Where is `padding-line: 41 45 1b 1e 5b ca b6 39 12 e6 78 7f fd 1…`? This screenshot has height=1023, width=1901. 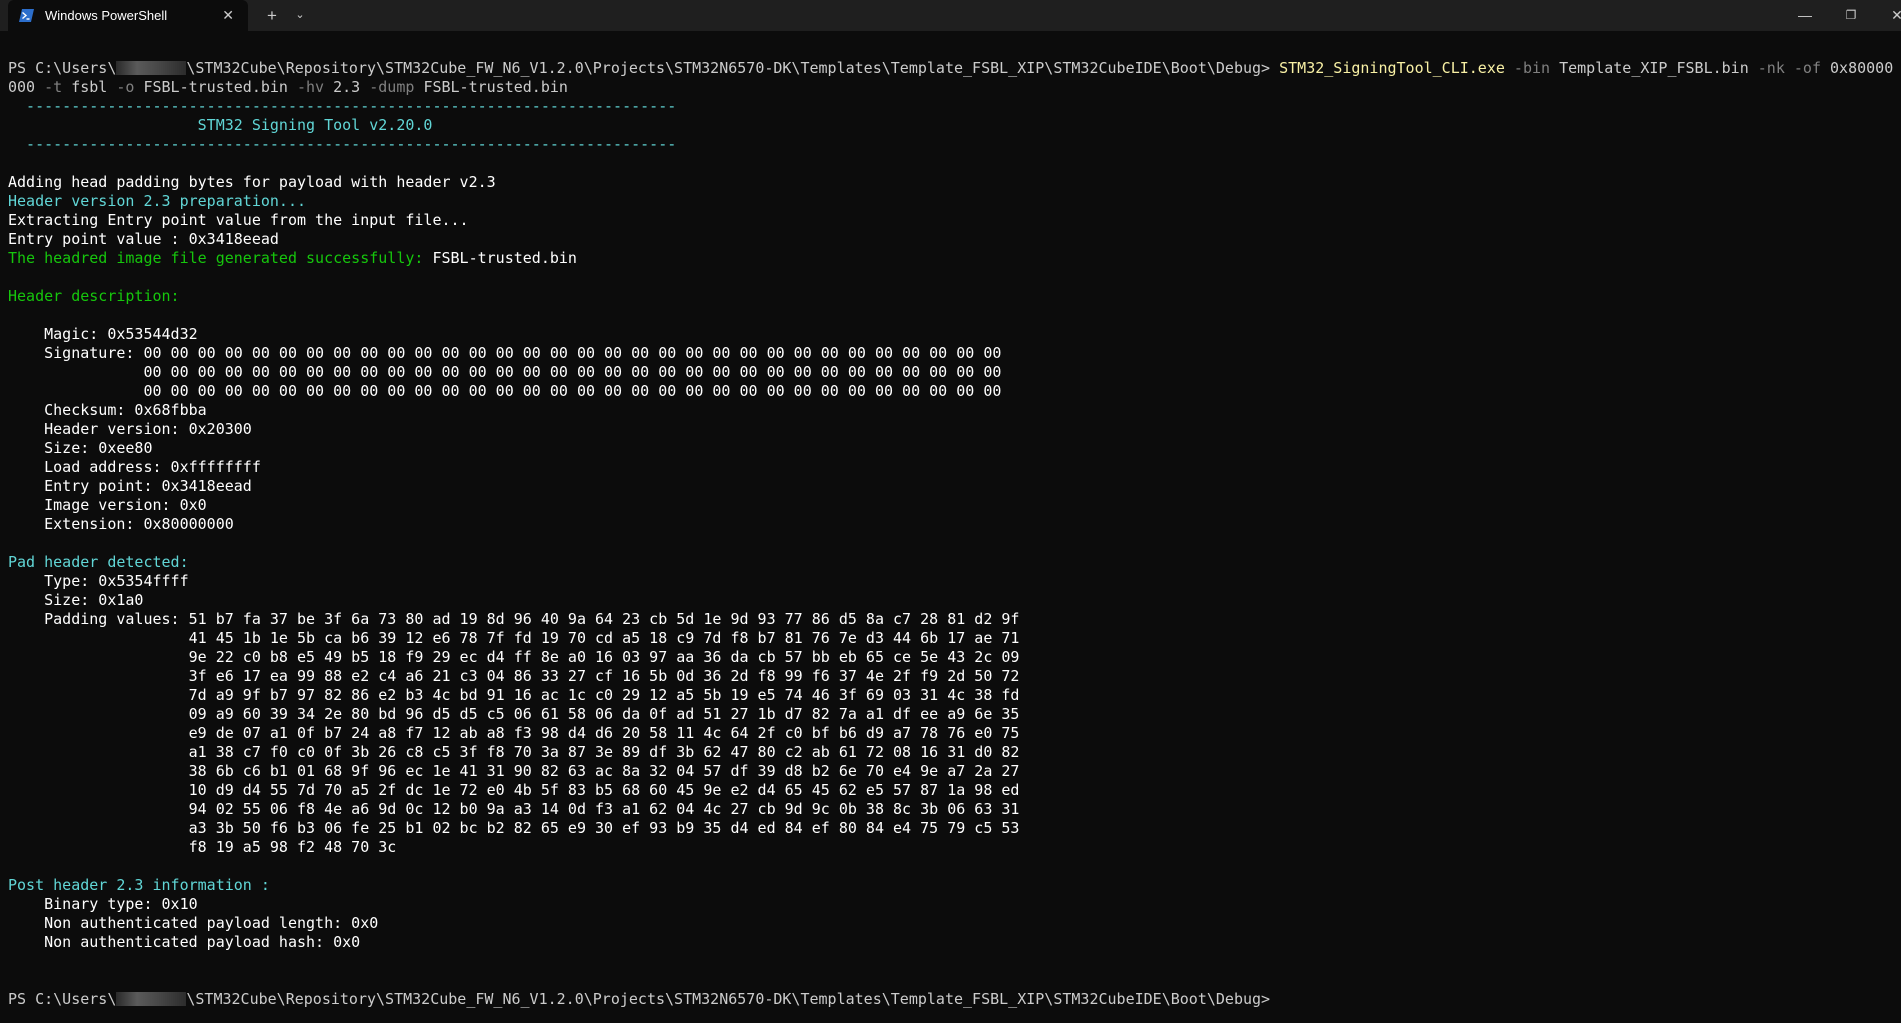
padding-line: 41 45 1b 1e 5b ca b6 39 12 e6 78 7f fd 1… is located at coordinates (514, 638).